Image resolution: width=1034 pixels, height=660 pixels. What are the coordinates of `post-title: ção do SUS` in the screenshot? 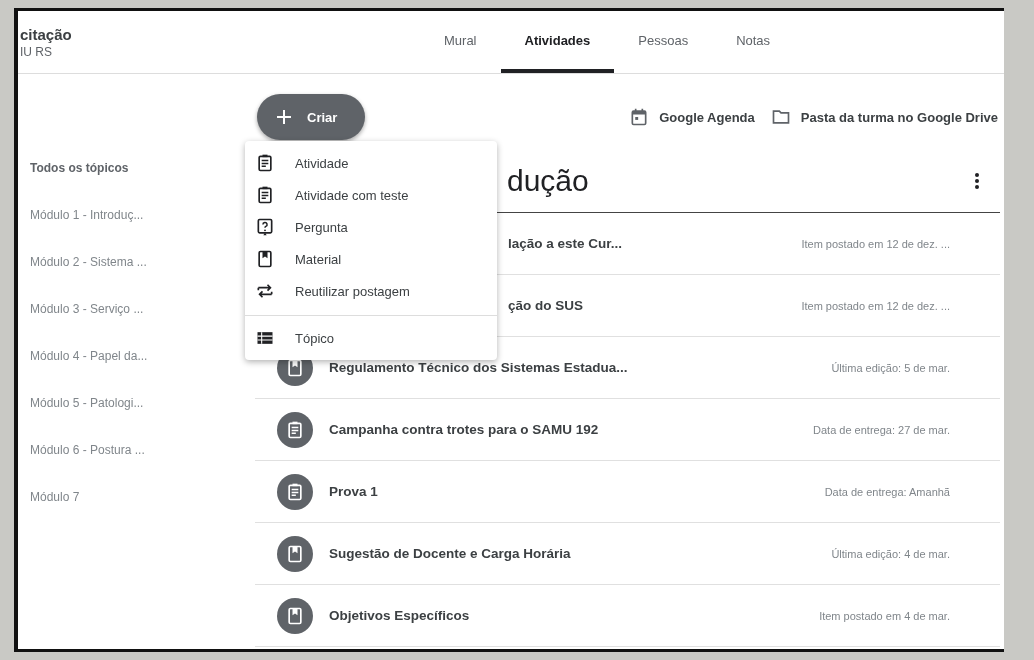 It's located at (545, 305).